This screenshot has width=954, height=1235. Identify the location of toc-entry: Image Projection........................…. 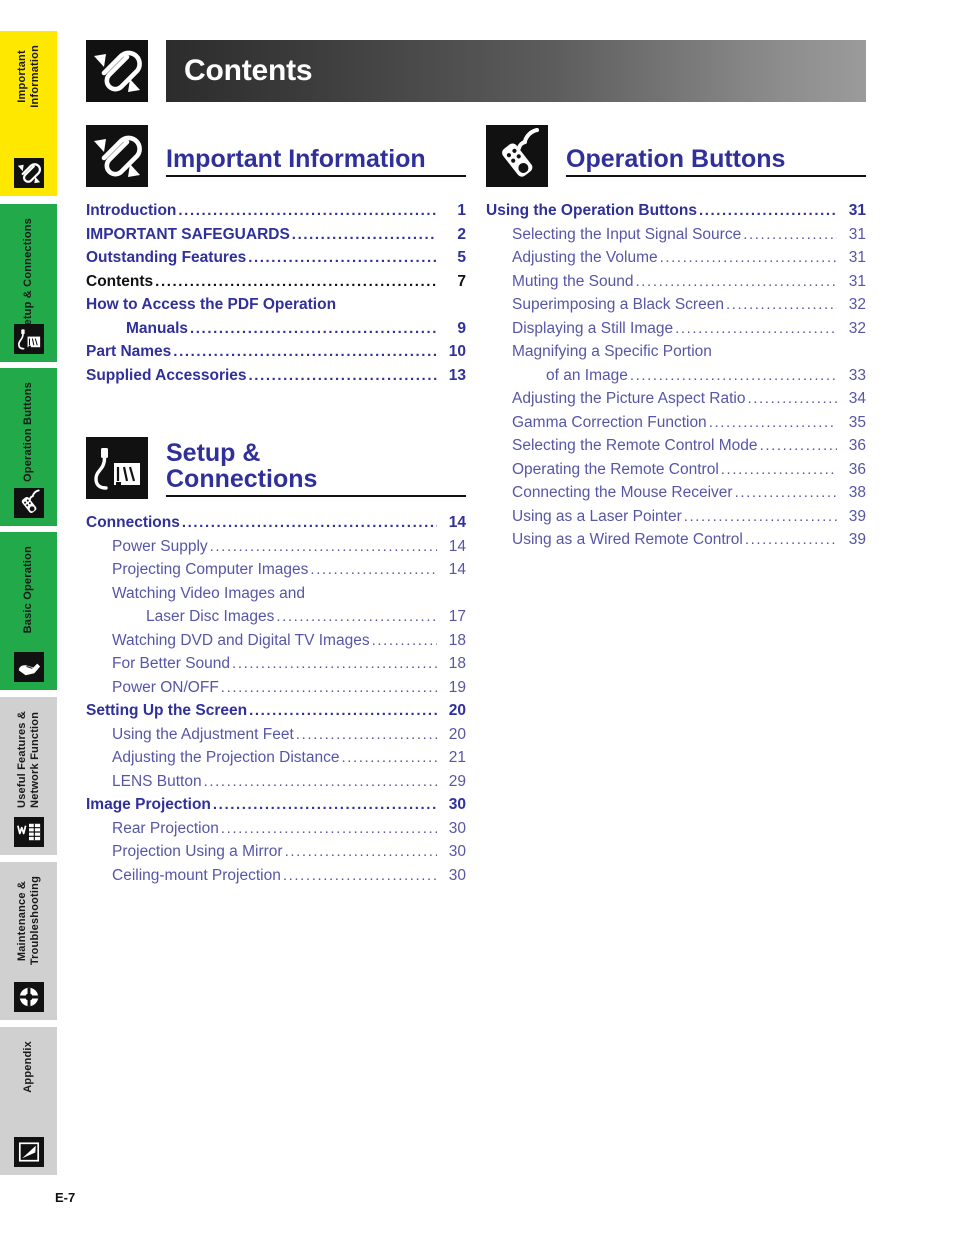
(276, 805).